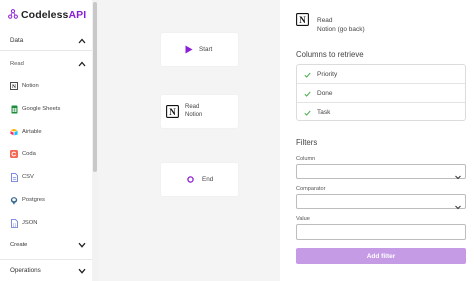  What do you see at coordinates (306, 159) in the screenshot?
I see `column-select-label: Column` at bounding box center [306, 159].